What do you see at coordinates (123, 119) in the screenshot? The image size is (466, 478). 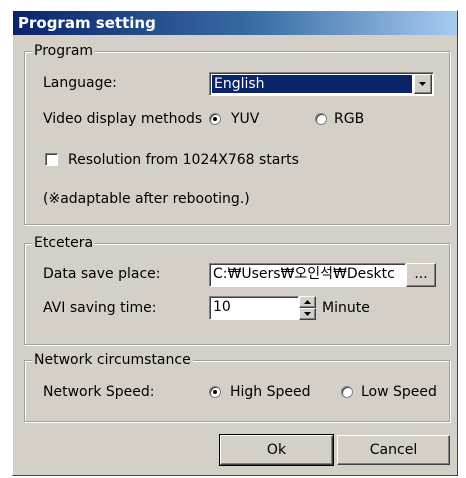 I see `video-display-label: Video display methods` at bounding box center [123, 119].